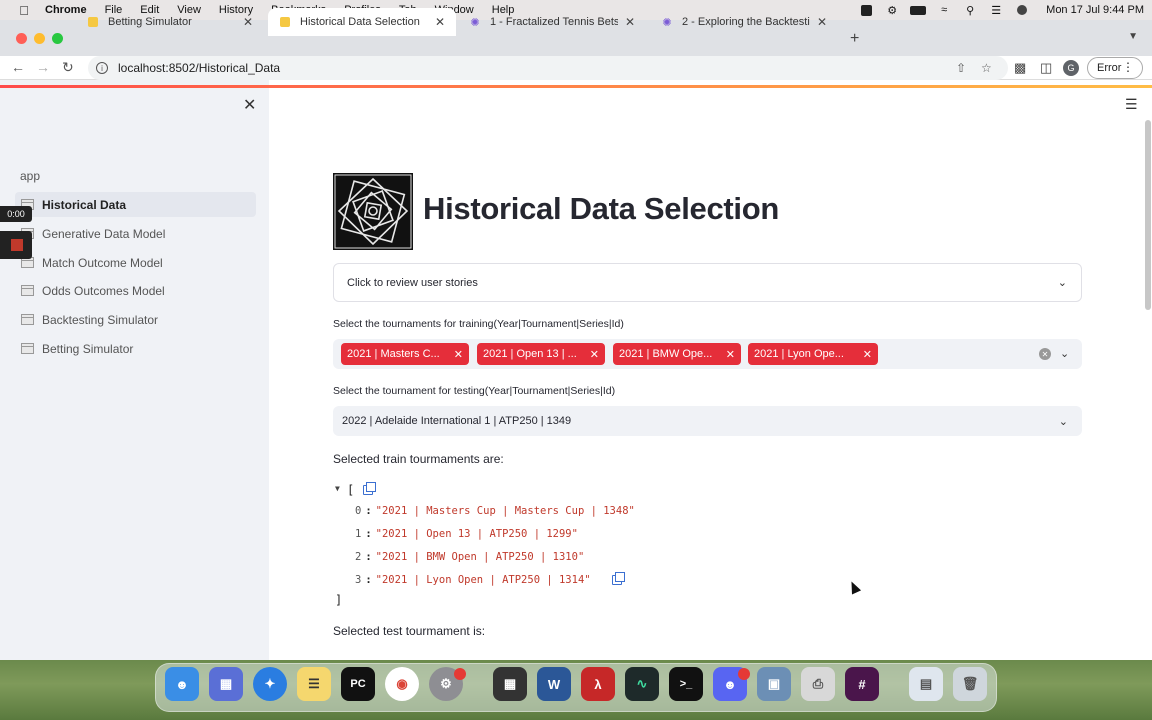 This screenshot has width=1152, height=720. What do you see at coordinates (135, 233) in the screenshot?
I see `sidebar-item-generative-data-model: Generative Data Model` at bounding box center [135, 233].